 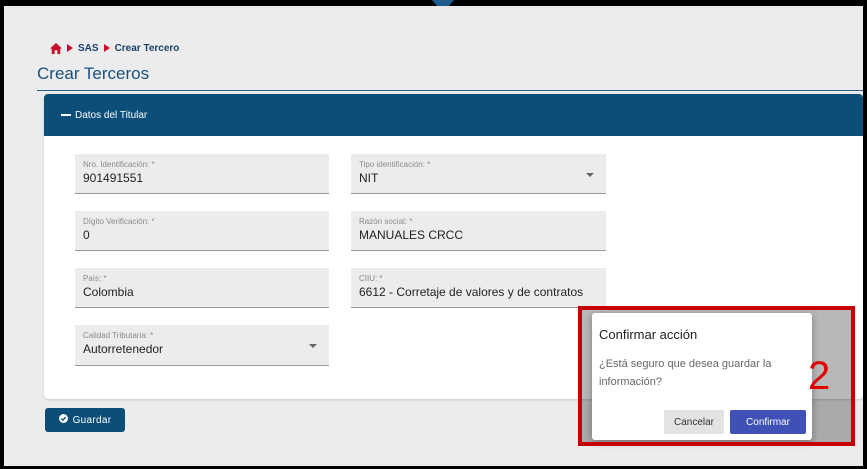 What do you see at coordinates (369, 178) in the screenshot?
I see `tipo-identificacion-value: NIT` at bounding box center [369, 178].